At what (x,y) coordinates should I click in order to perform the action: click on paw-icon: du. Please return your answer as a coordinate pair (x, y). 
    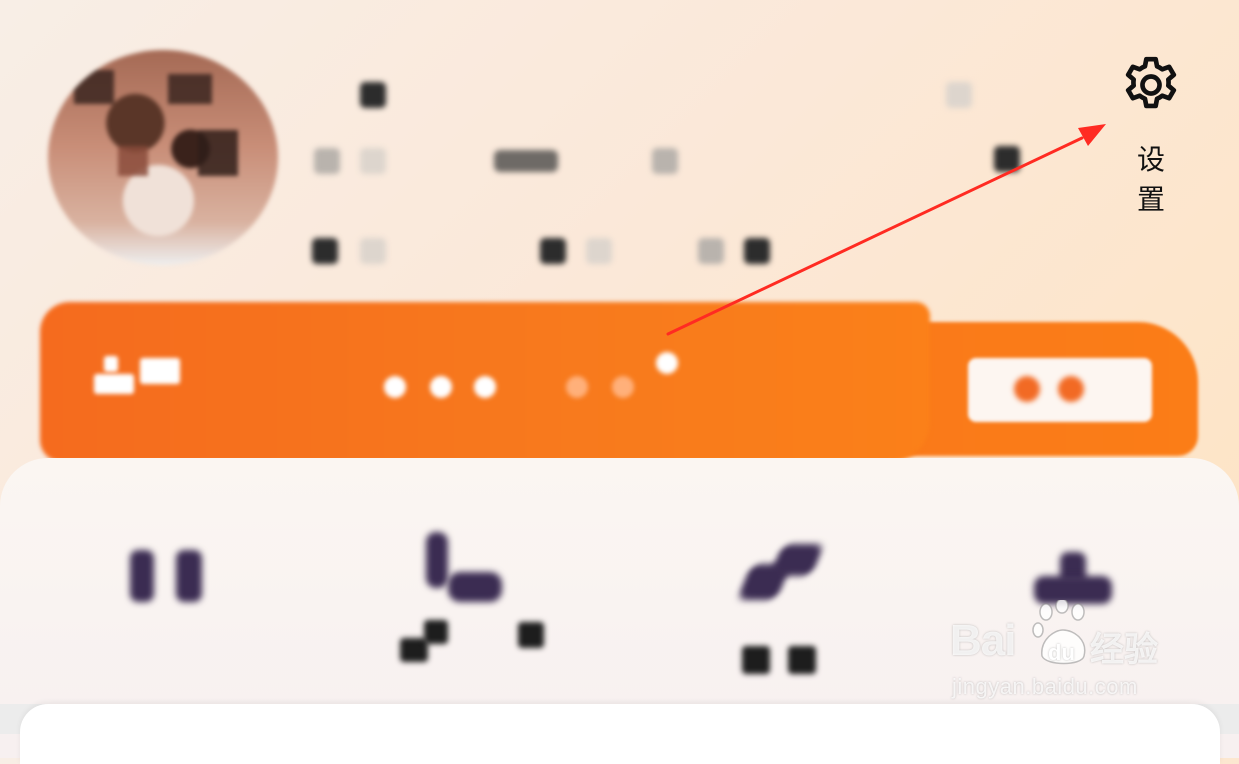
    Looking at the image, I should click on (1059, 632).